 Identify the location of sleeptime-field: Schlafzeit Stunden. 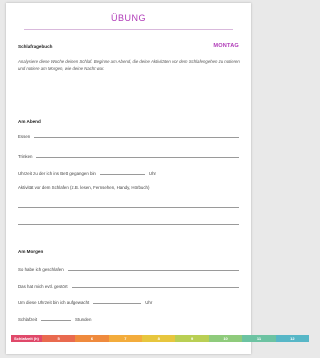
(64, 318).